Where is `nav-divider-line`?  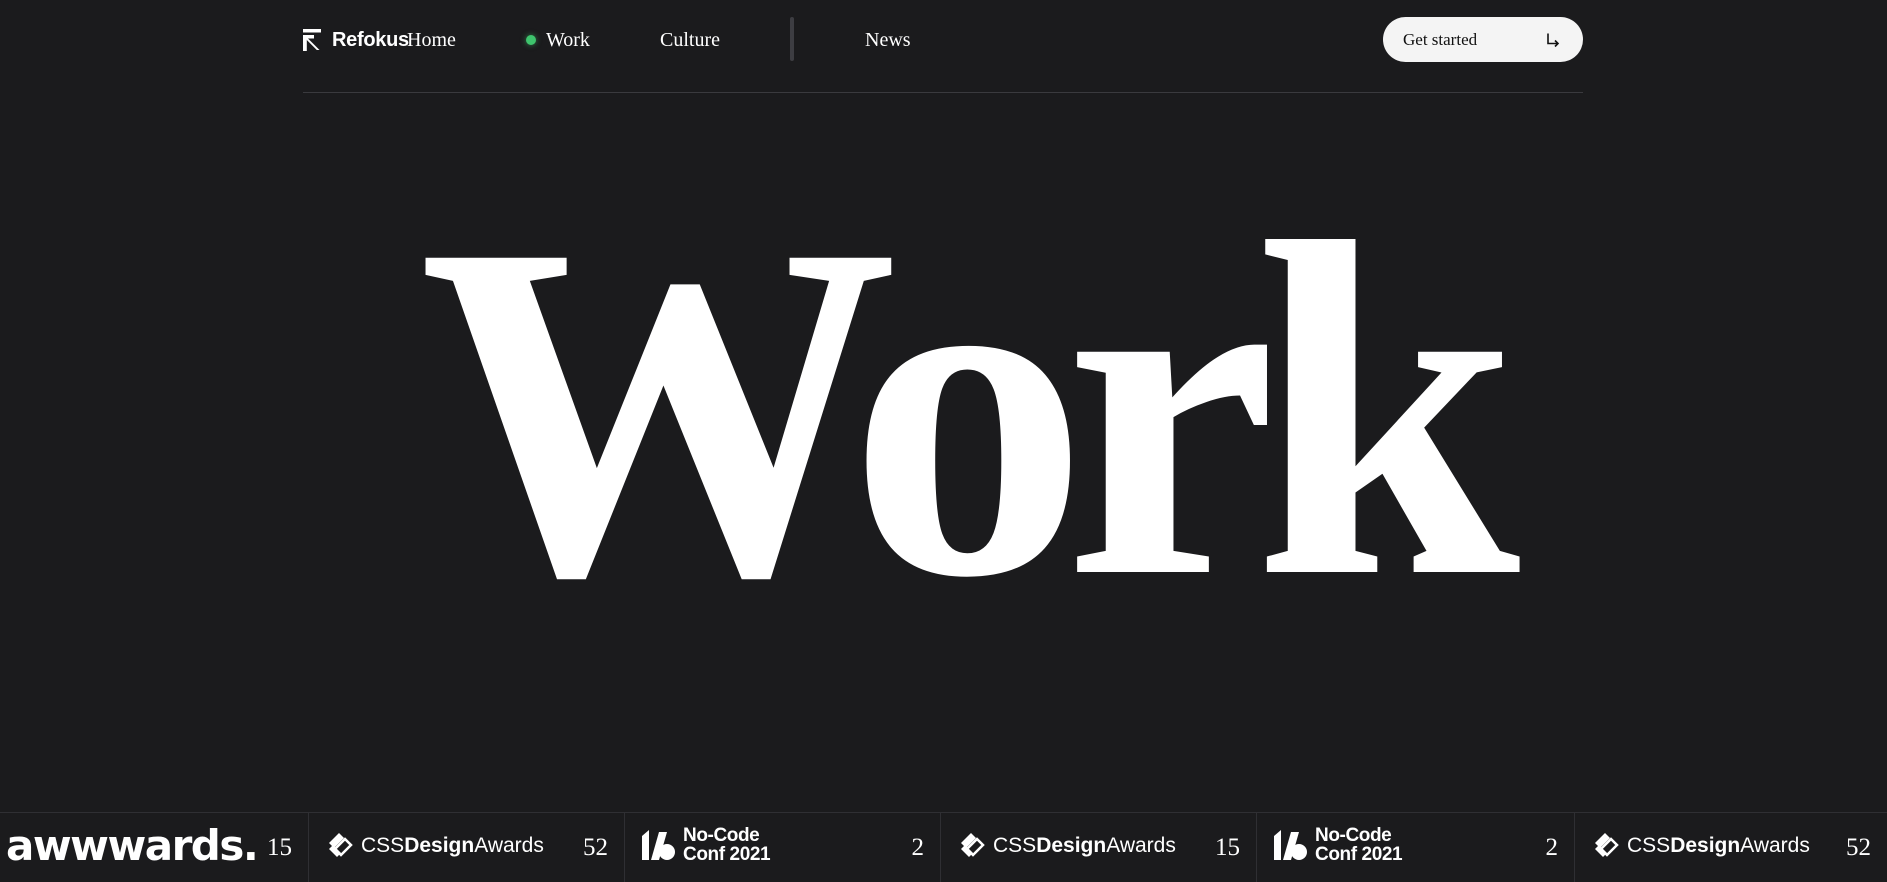
nav-divider-line is located at coordinates (943, 92).